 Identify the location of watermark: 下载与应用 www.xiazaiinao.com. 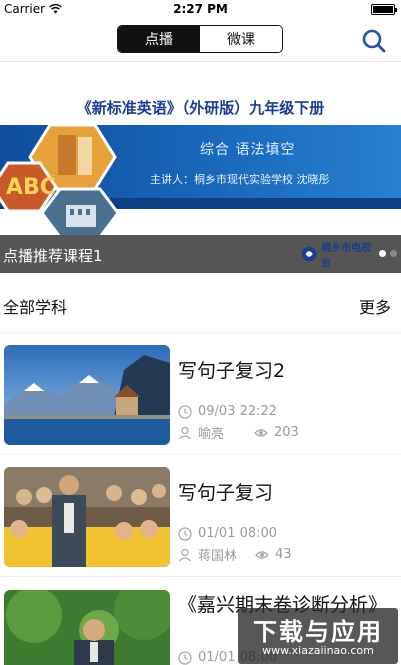
(318, 636).